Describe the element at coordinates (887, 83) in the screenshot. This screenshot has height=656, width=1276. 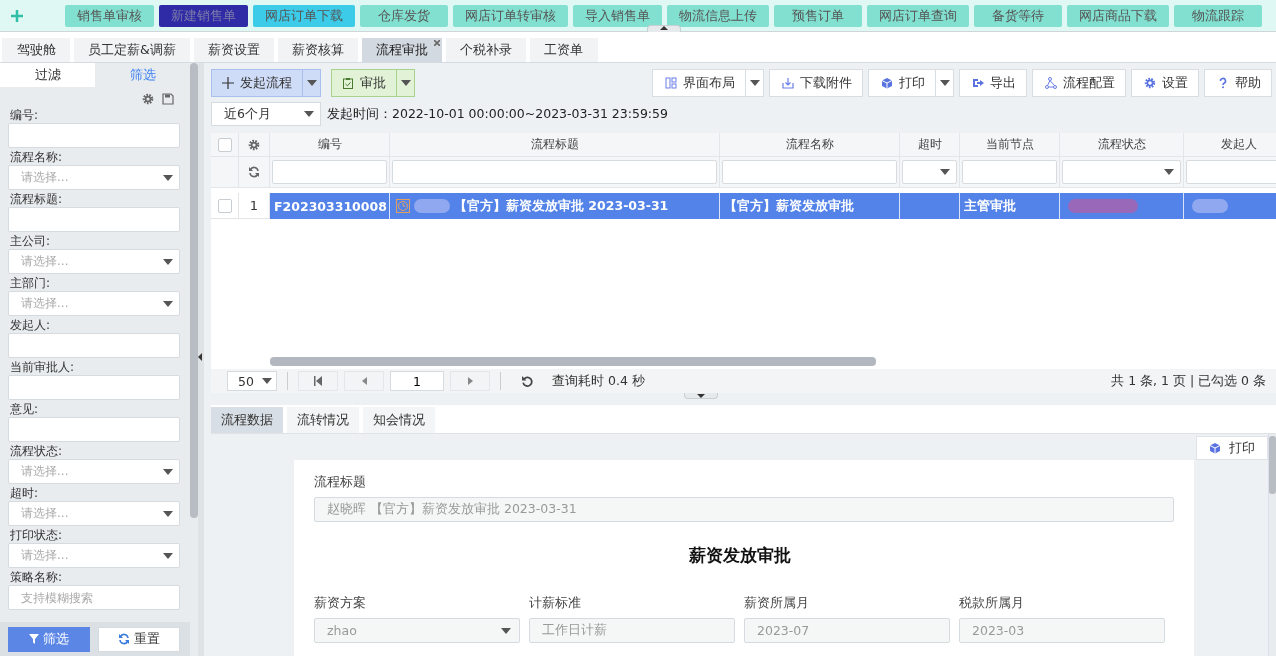
I see `cube-icon` at that location.